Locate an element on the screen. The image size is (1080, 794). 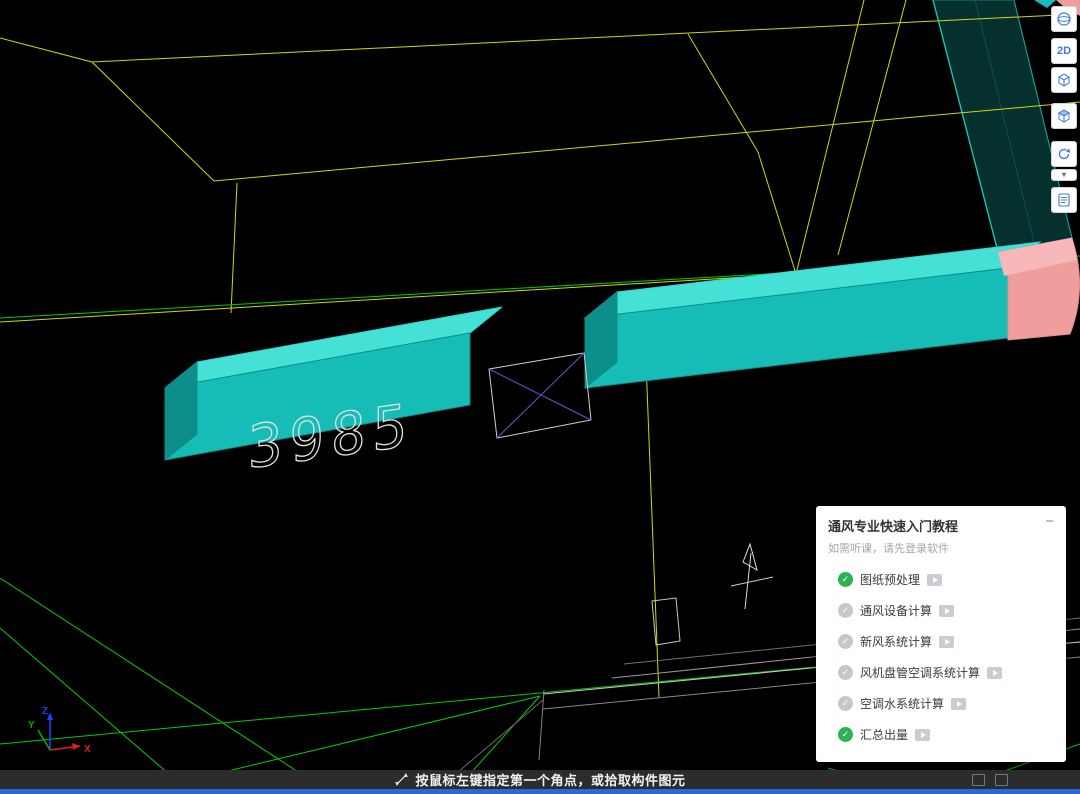
cursor-arrow is located at coordinates (752, 576).